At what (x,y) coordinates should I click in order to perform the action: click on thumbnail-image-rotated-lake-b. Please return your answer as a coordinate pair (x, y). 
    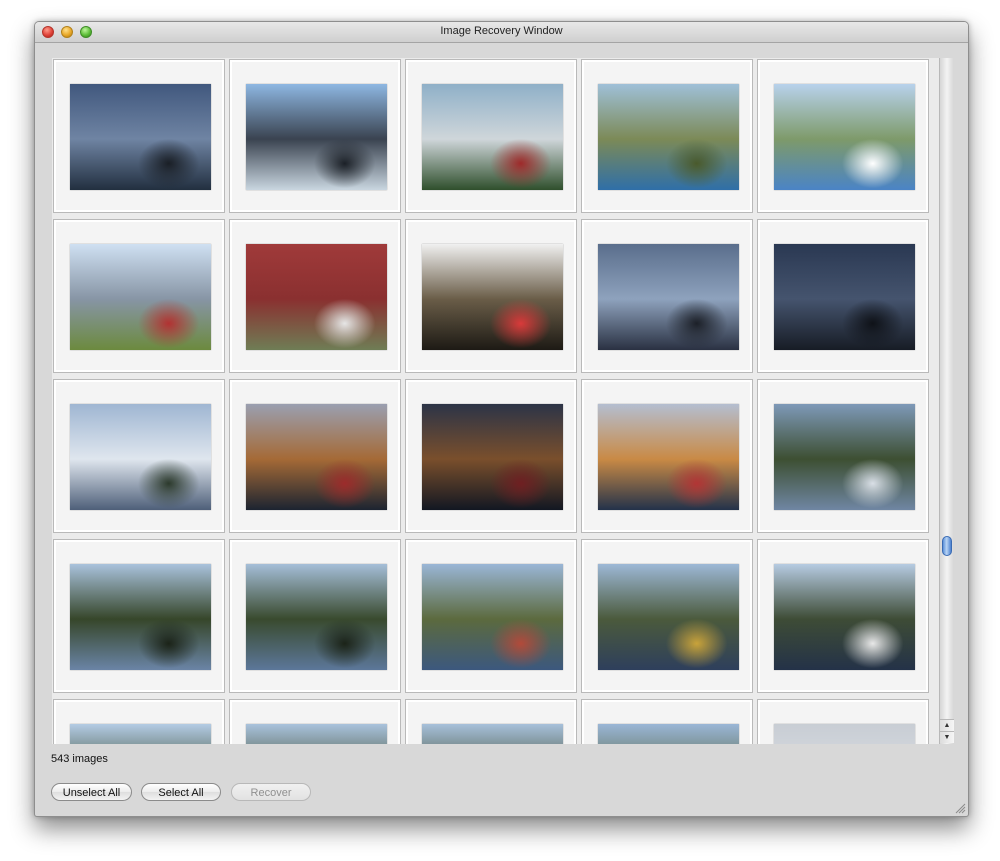
    Looking at the image, I should click on (140, 617).